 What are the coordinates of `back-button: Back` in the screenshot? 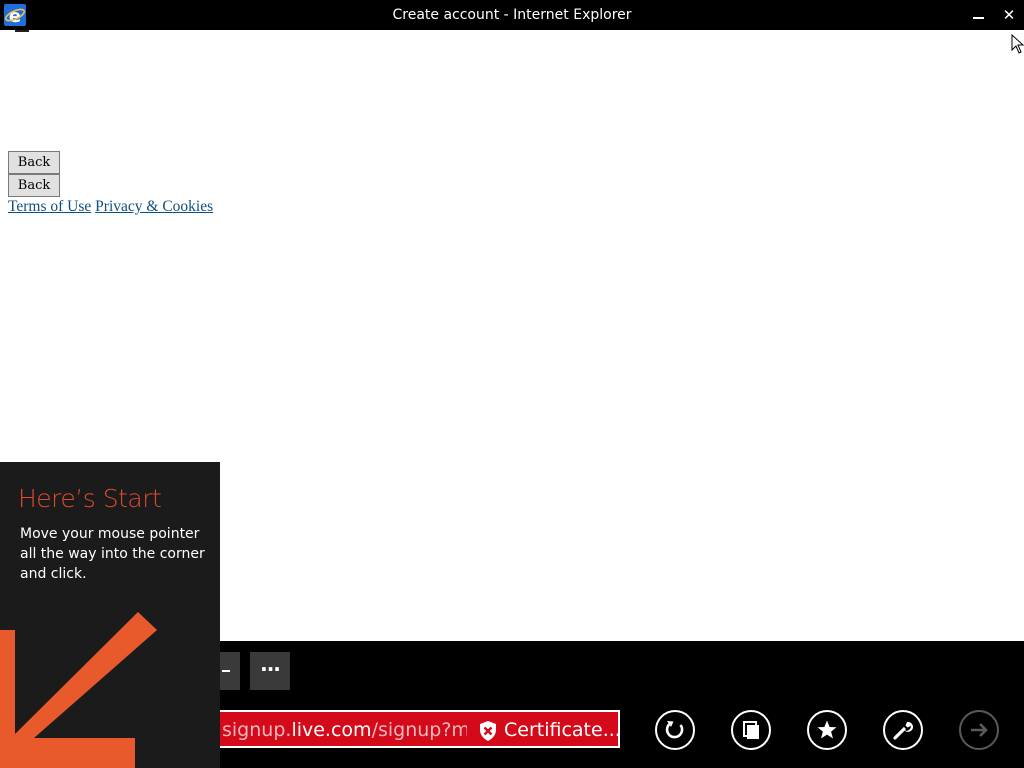 It's located at (34, 162).